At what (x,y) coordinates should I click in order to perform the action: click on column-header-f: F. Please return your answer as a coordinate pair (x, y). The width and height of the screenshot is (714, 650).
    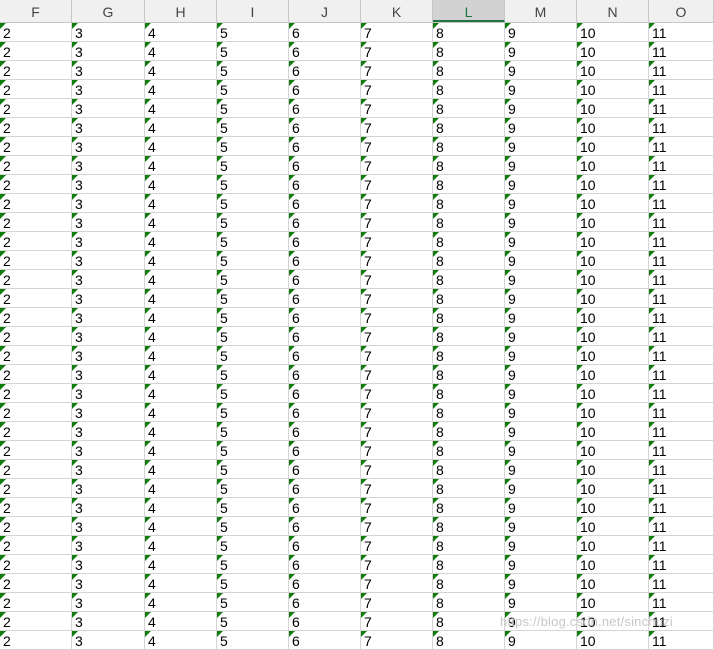
    Looking at the image, I should click on (36, 11).